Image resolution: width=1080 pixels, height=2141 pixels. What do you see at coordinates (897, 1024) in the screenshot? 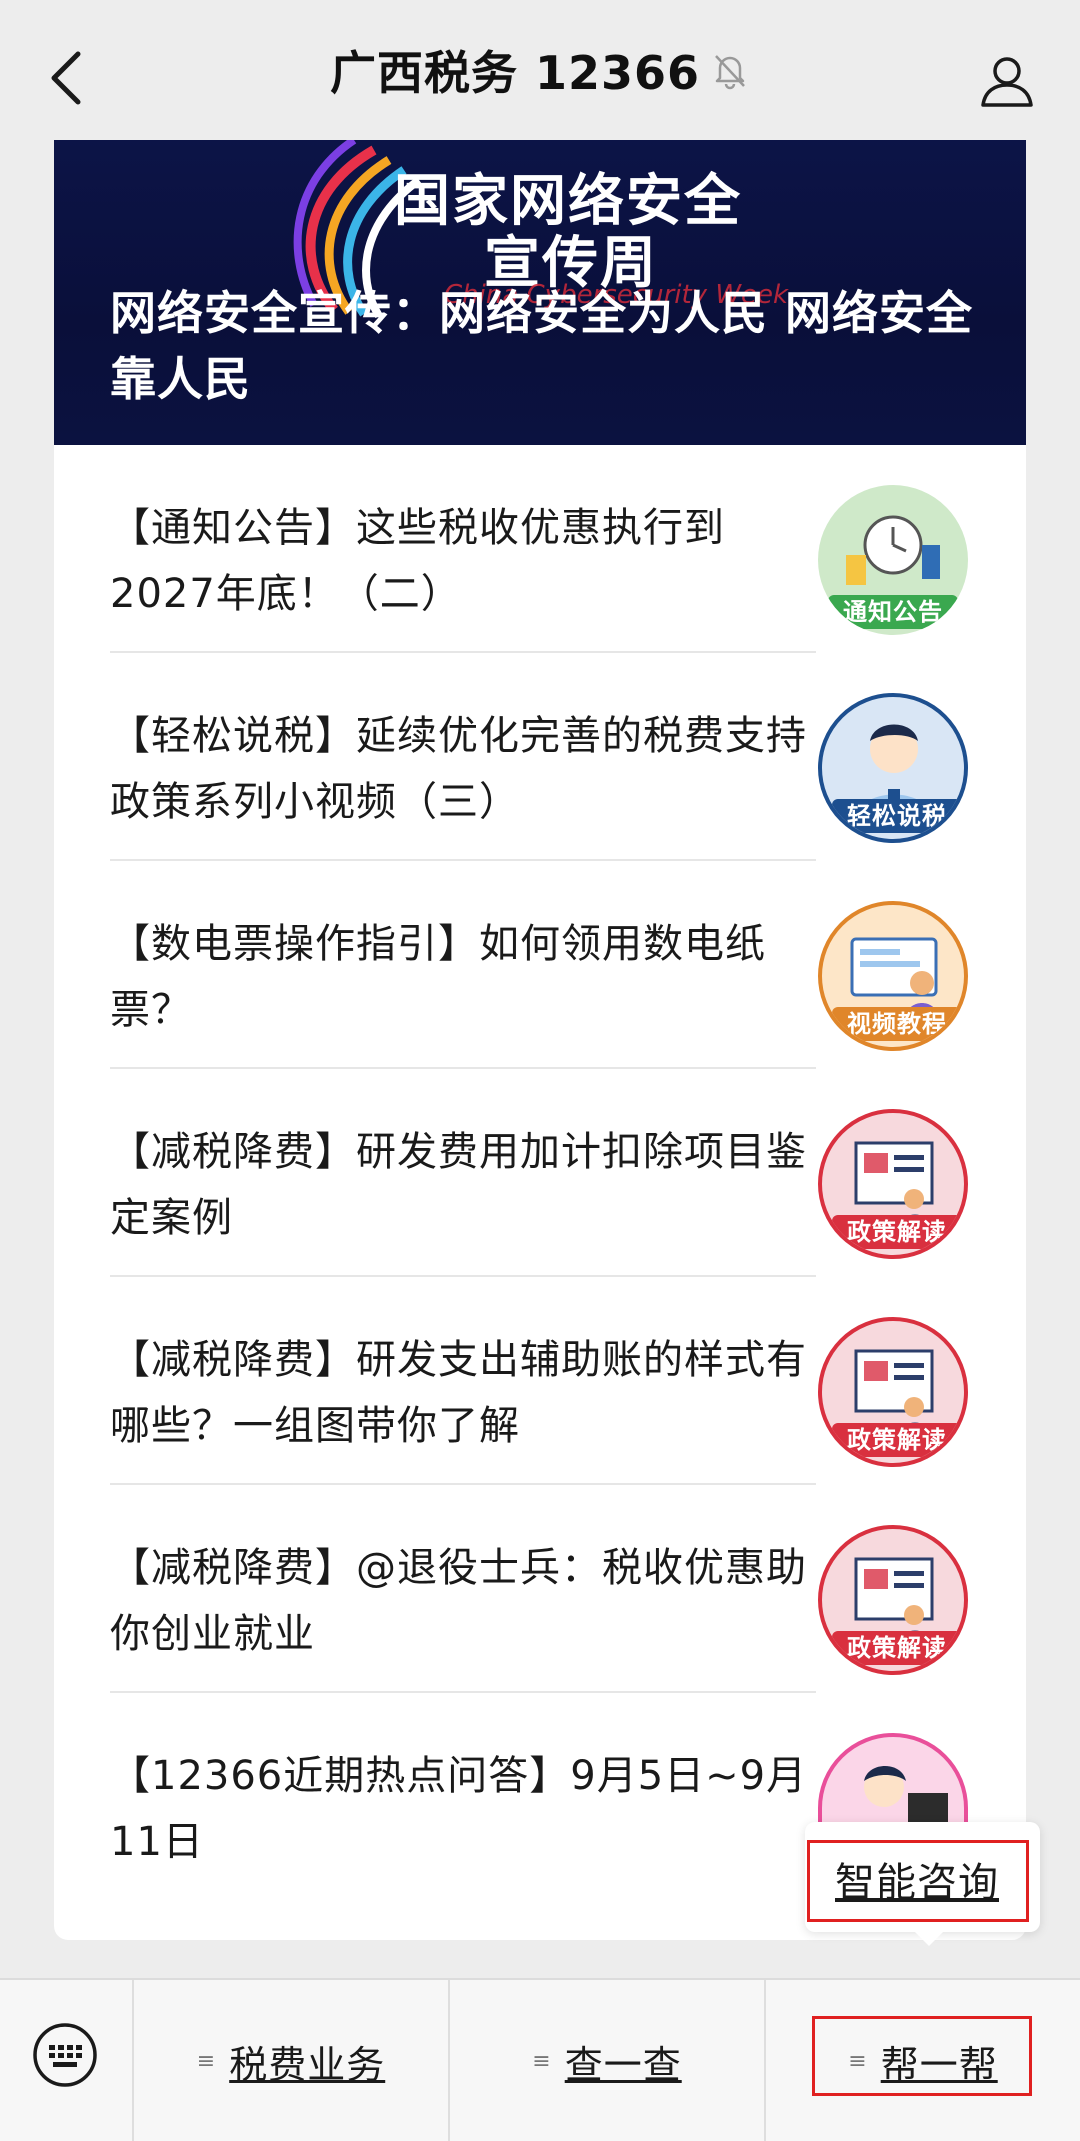
I see `thumbnail-label: 视频教程` at bounding box center [897, 1024].